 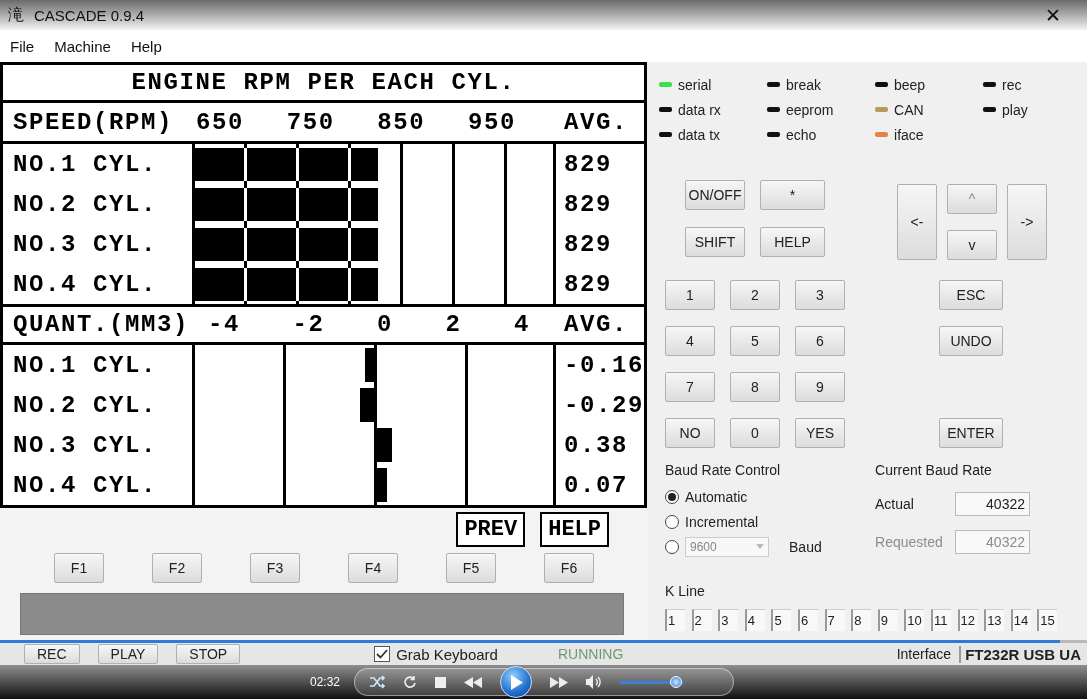 What do you see at coordinates (690, 295) in the screenshot?
I see `key-button: 1` at bounding box center [690, 295].